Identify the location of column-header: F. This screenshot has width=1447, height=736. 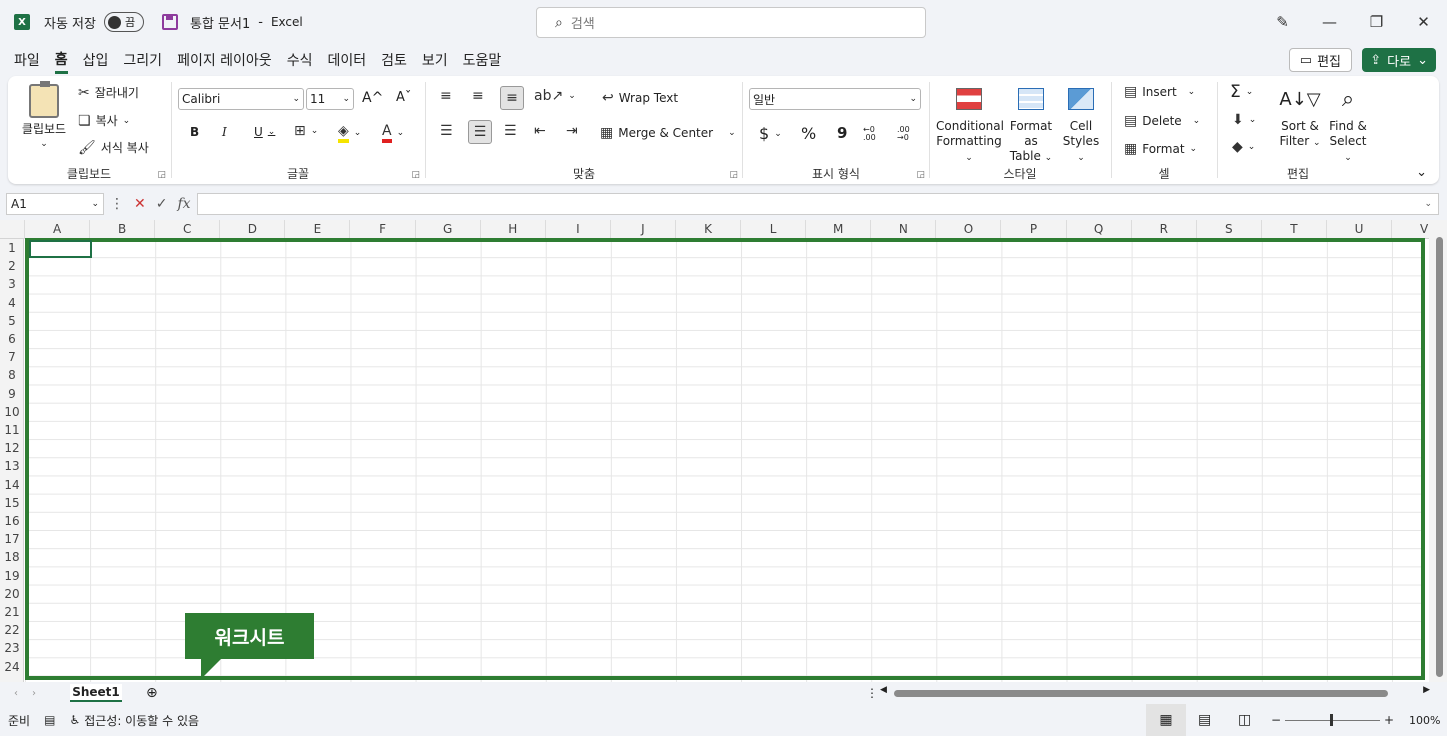
(383, 229).